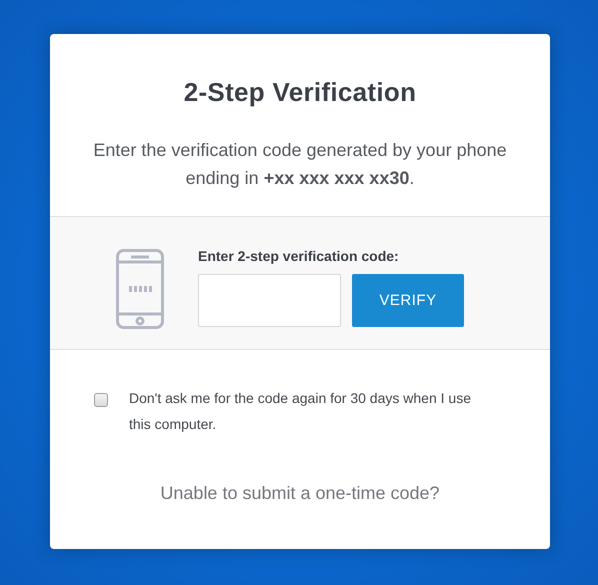  Describe the element at coordinates (300, 411) in the screenshot. I see `remember-label: Don't ask me for the code again for 30 days when I use this computer.` at that location.